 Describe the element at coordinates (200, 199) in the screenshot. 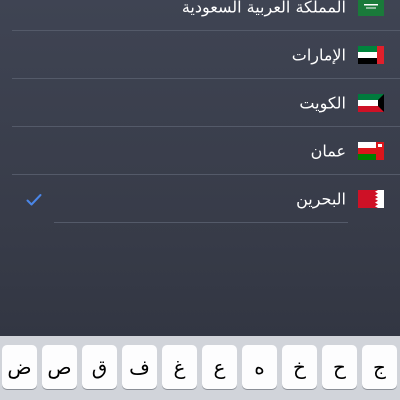

I see `country-row-bahrain: البحرين` at that location.